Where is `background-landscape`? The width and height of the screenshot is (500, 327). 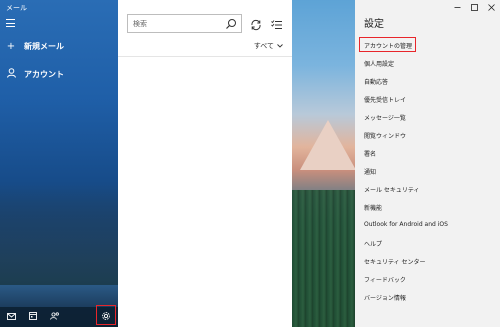 background-landscape is located at coordinates (323, 163).